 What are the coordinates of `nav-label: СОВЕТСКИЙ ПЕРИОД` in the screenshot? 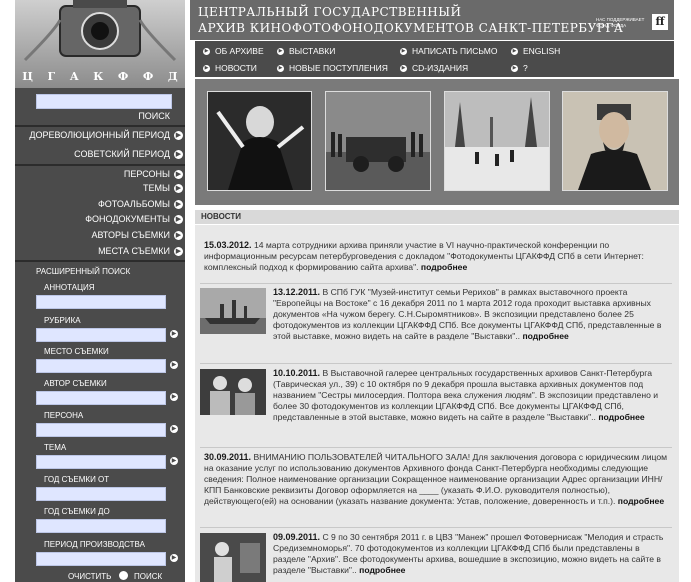 It's located at (122, 154).